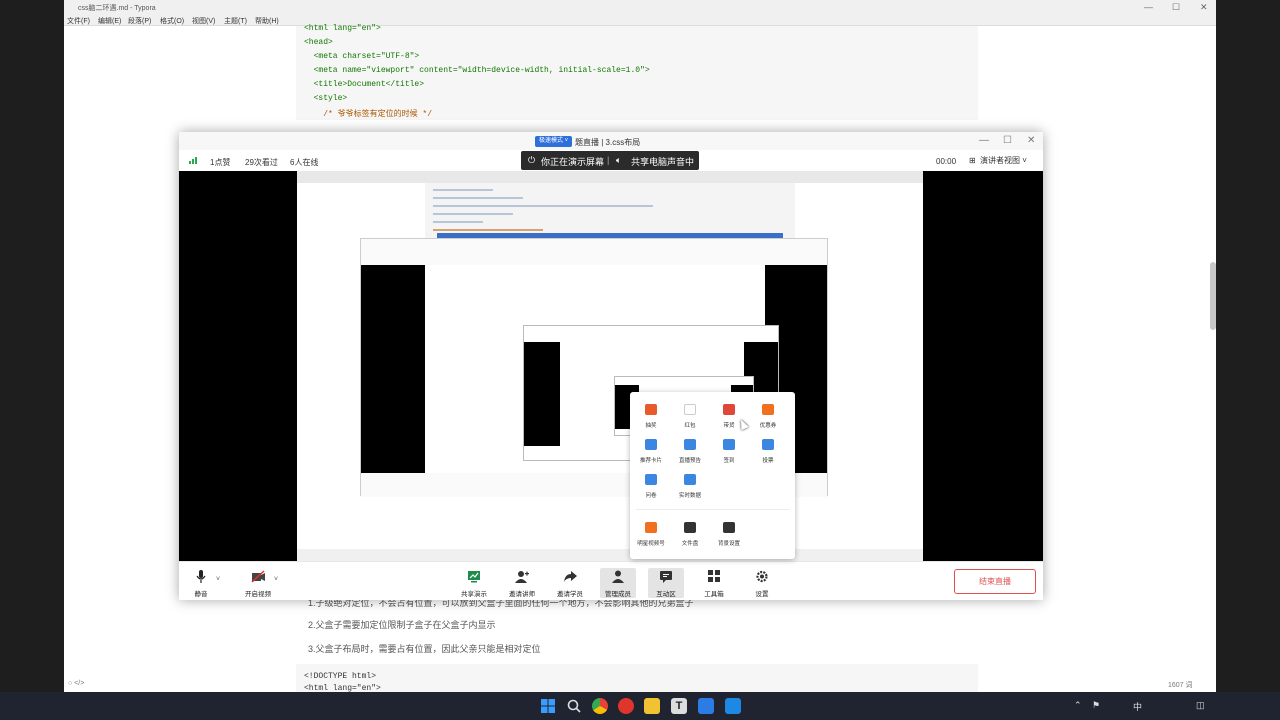 The height and width of the screenshot is (720, 1280). What do you see at coordinates (666, 577) in the screenshot?
I see `chat-icon` at bounding box center [666, 577].